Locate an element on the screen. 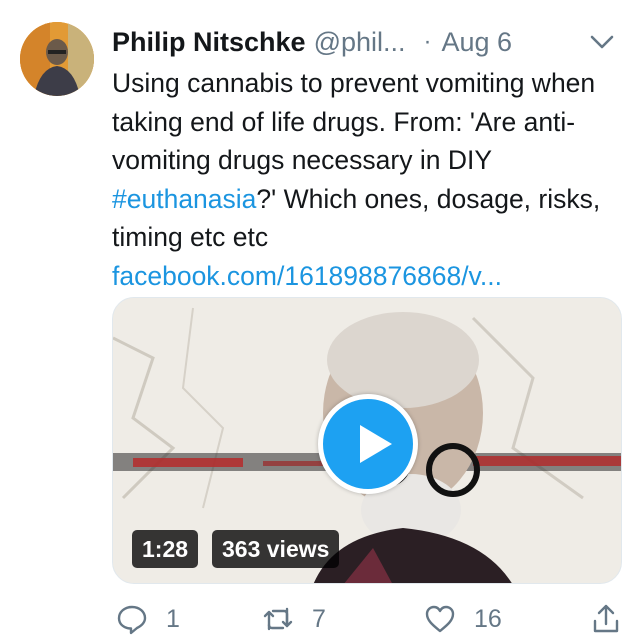  heart-icon is located at coordinates (440, 619).